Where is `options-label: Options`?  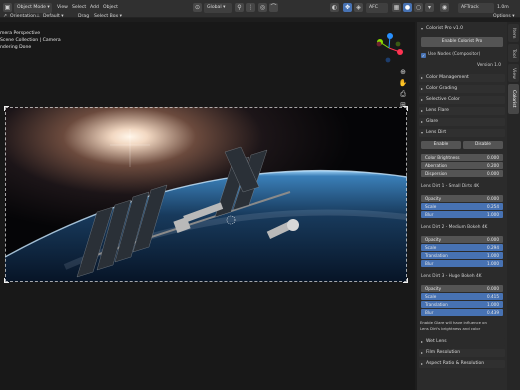 options-label: Options is located at coordinates (502, 16).